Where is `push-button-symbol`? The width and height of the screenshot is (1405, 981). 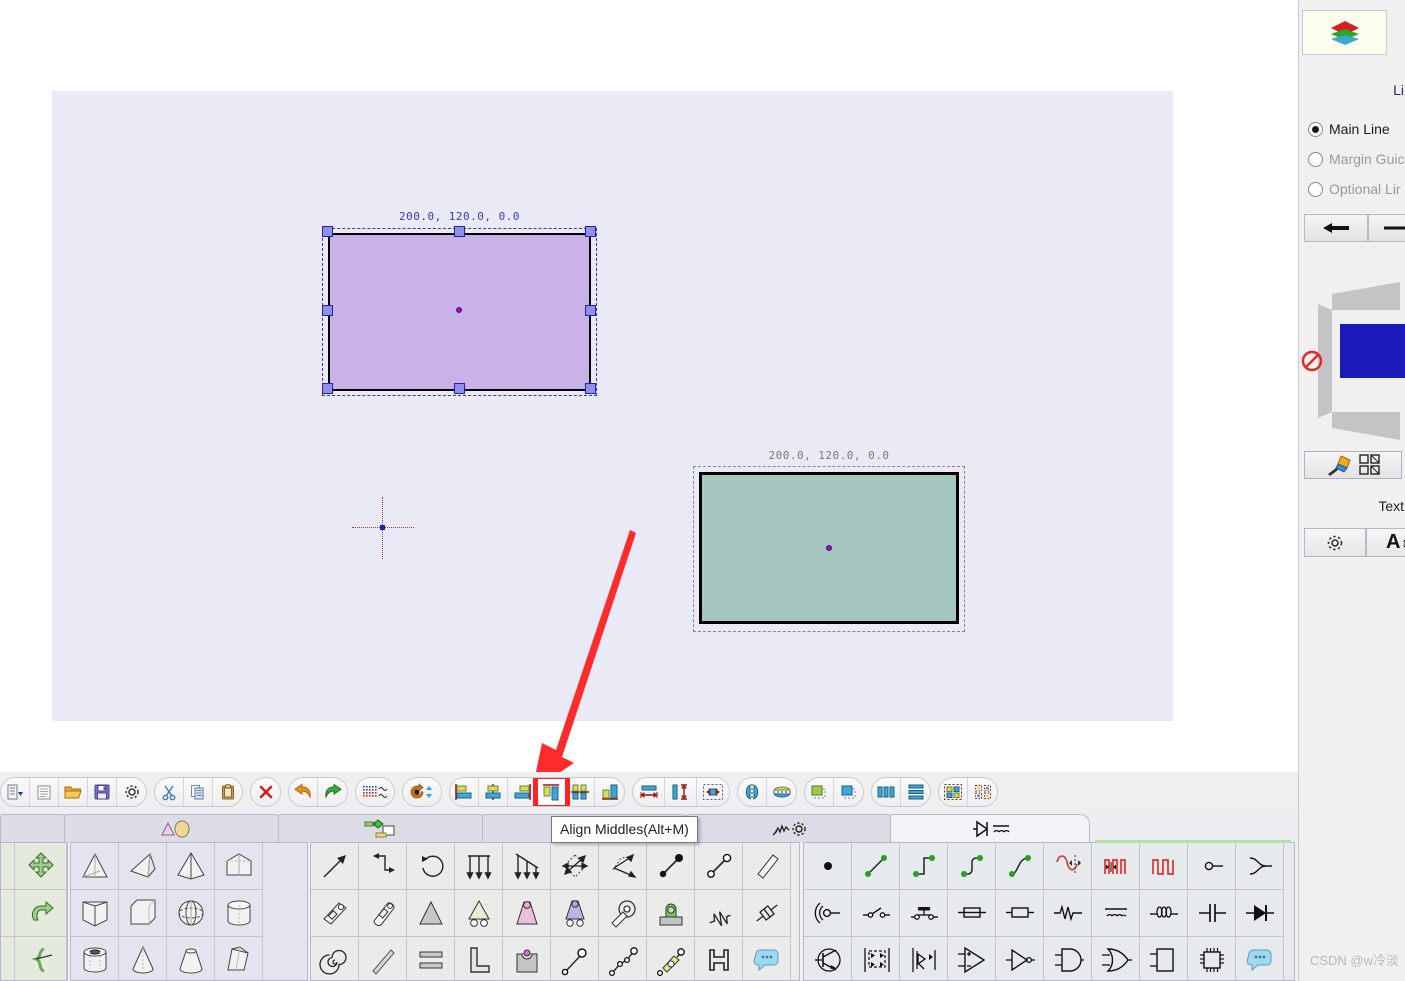 push-button-symbol is located at coordinates (924, 913).